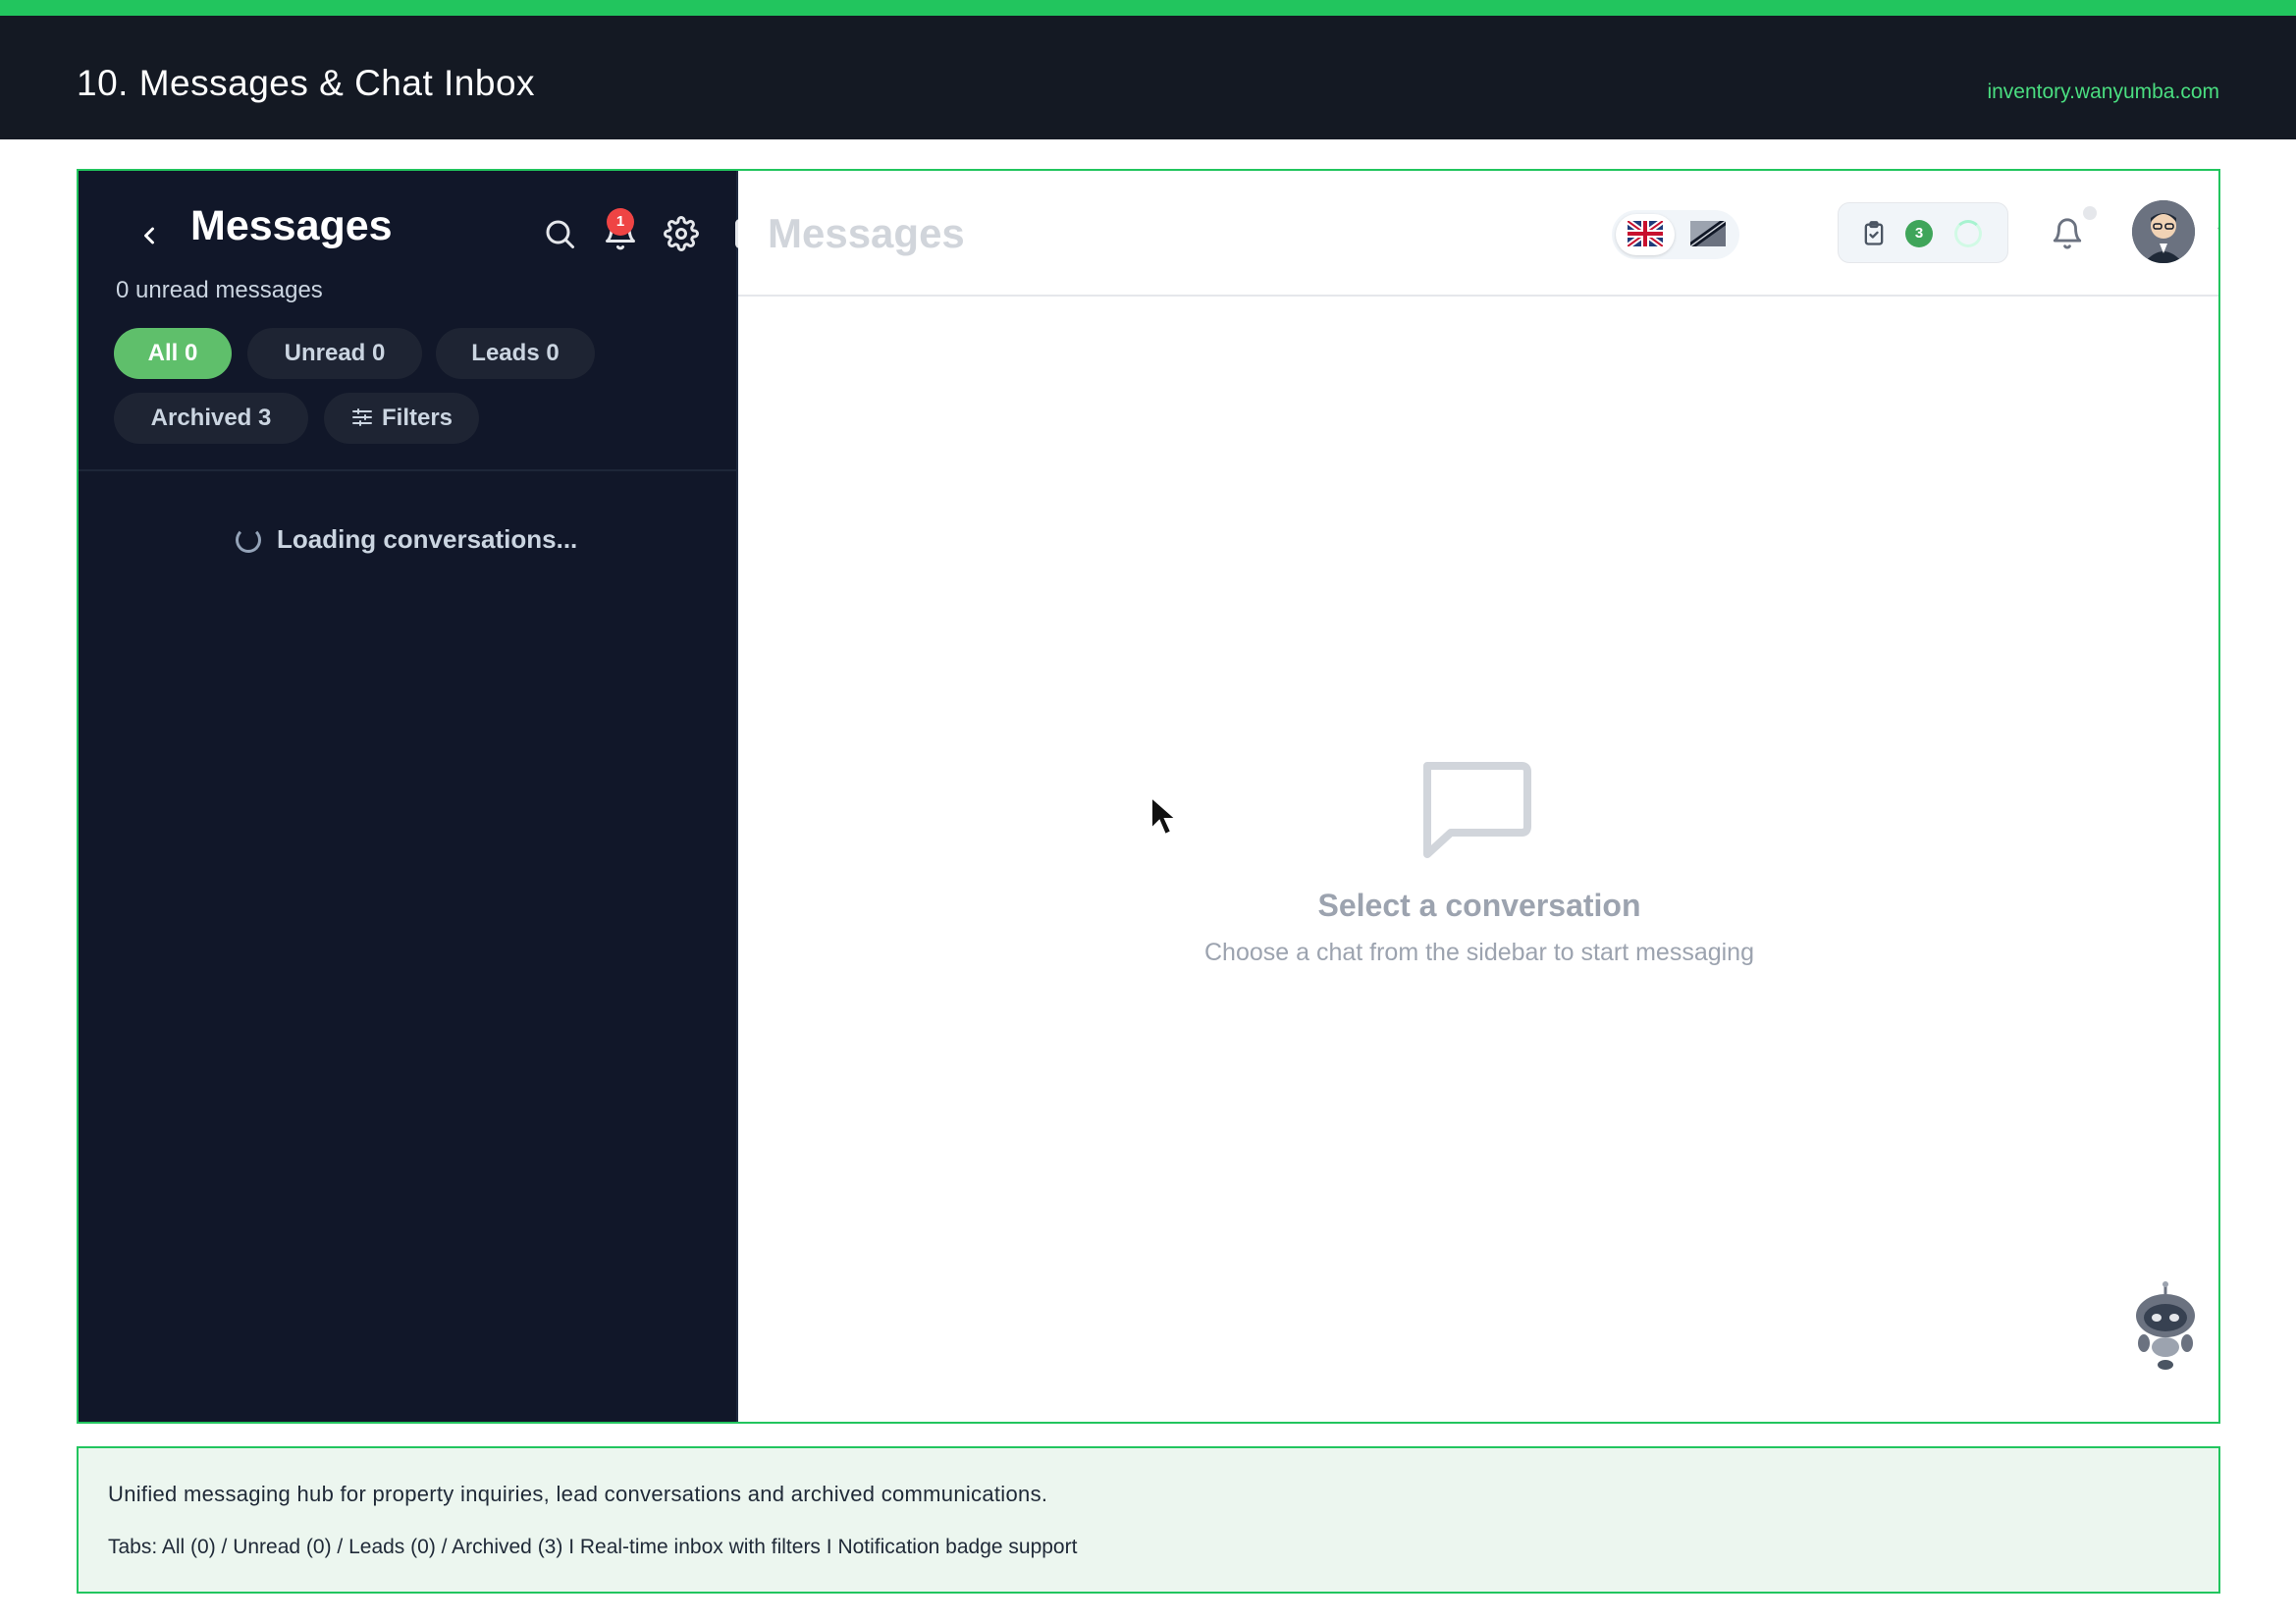 The image size is (2296, 1624). I want to click on filters-label: Filters, so click(418, 418).